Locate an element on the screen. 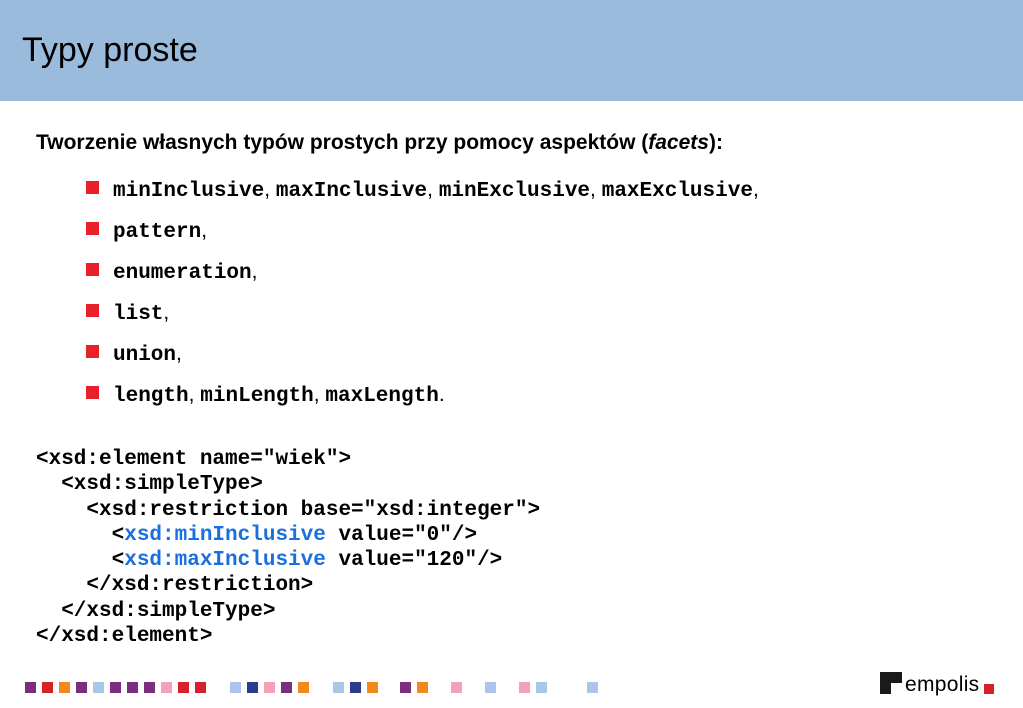  facet-item-text: list, is located at coordinates (141, 313).